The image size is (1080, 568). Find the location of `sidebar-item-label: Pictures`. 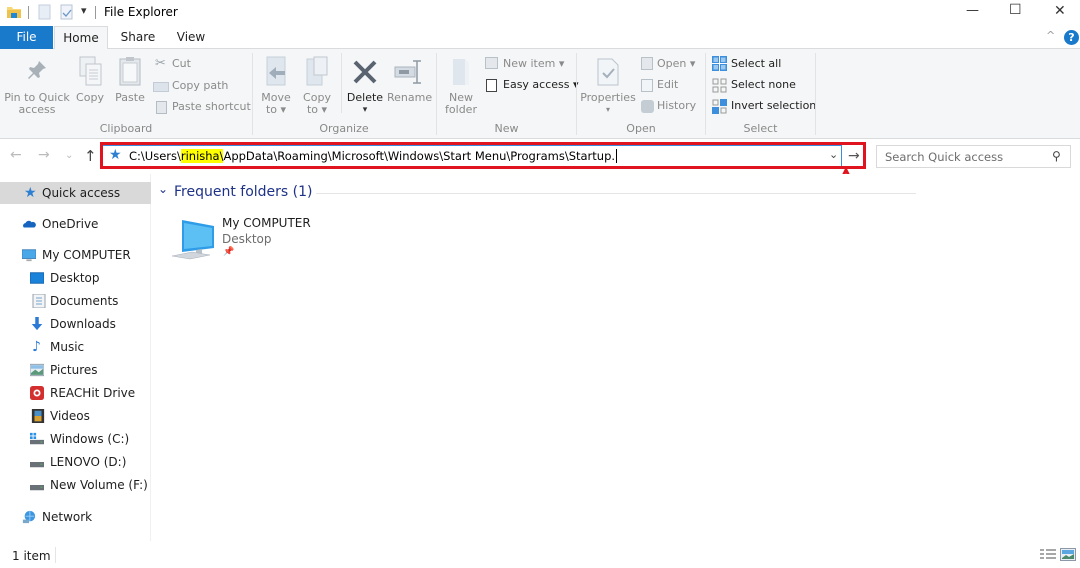

sidebar-item-label: Pictures is located at coordinates (74, 370).